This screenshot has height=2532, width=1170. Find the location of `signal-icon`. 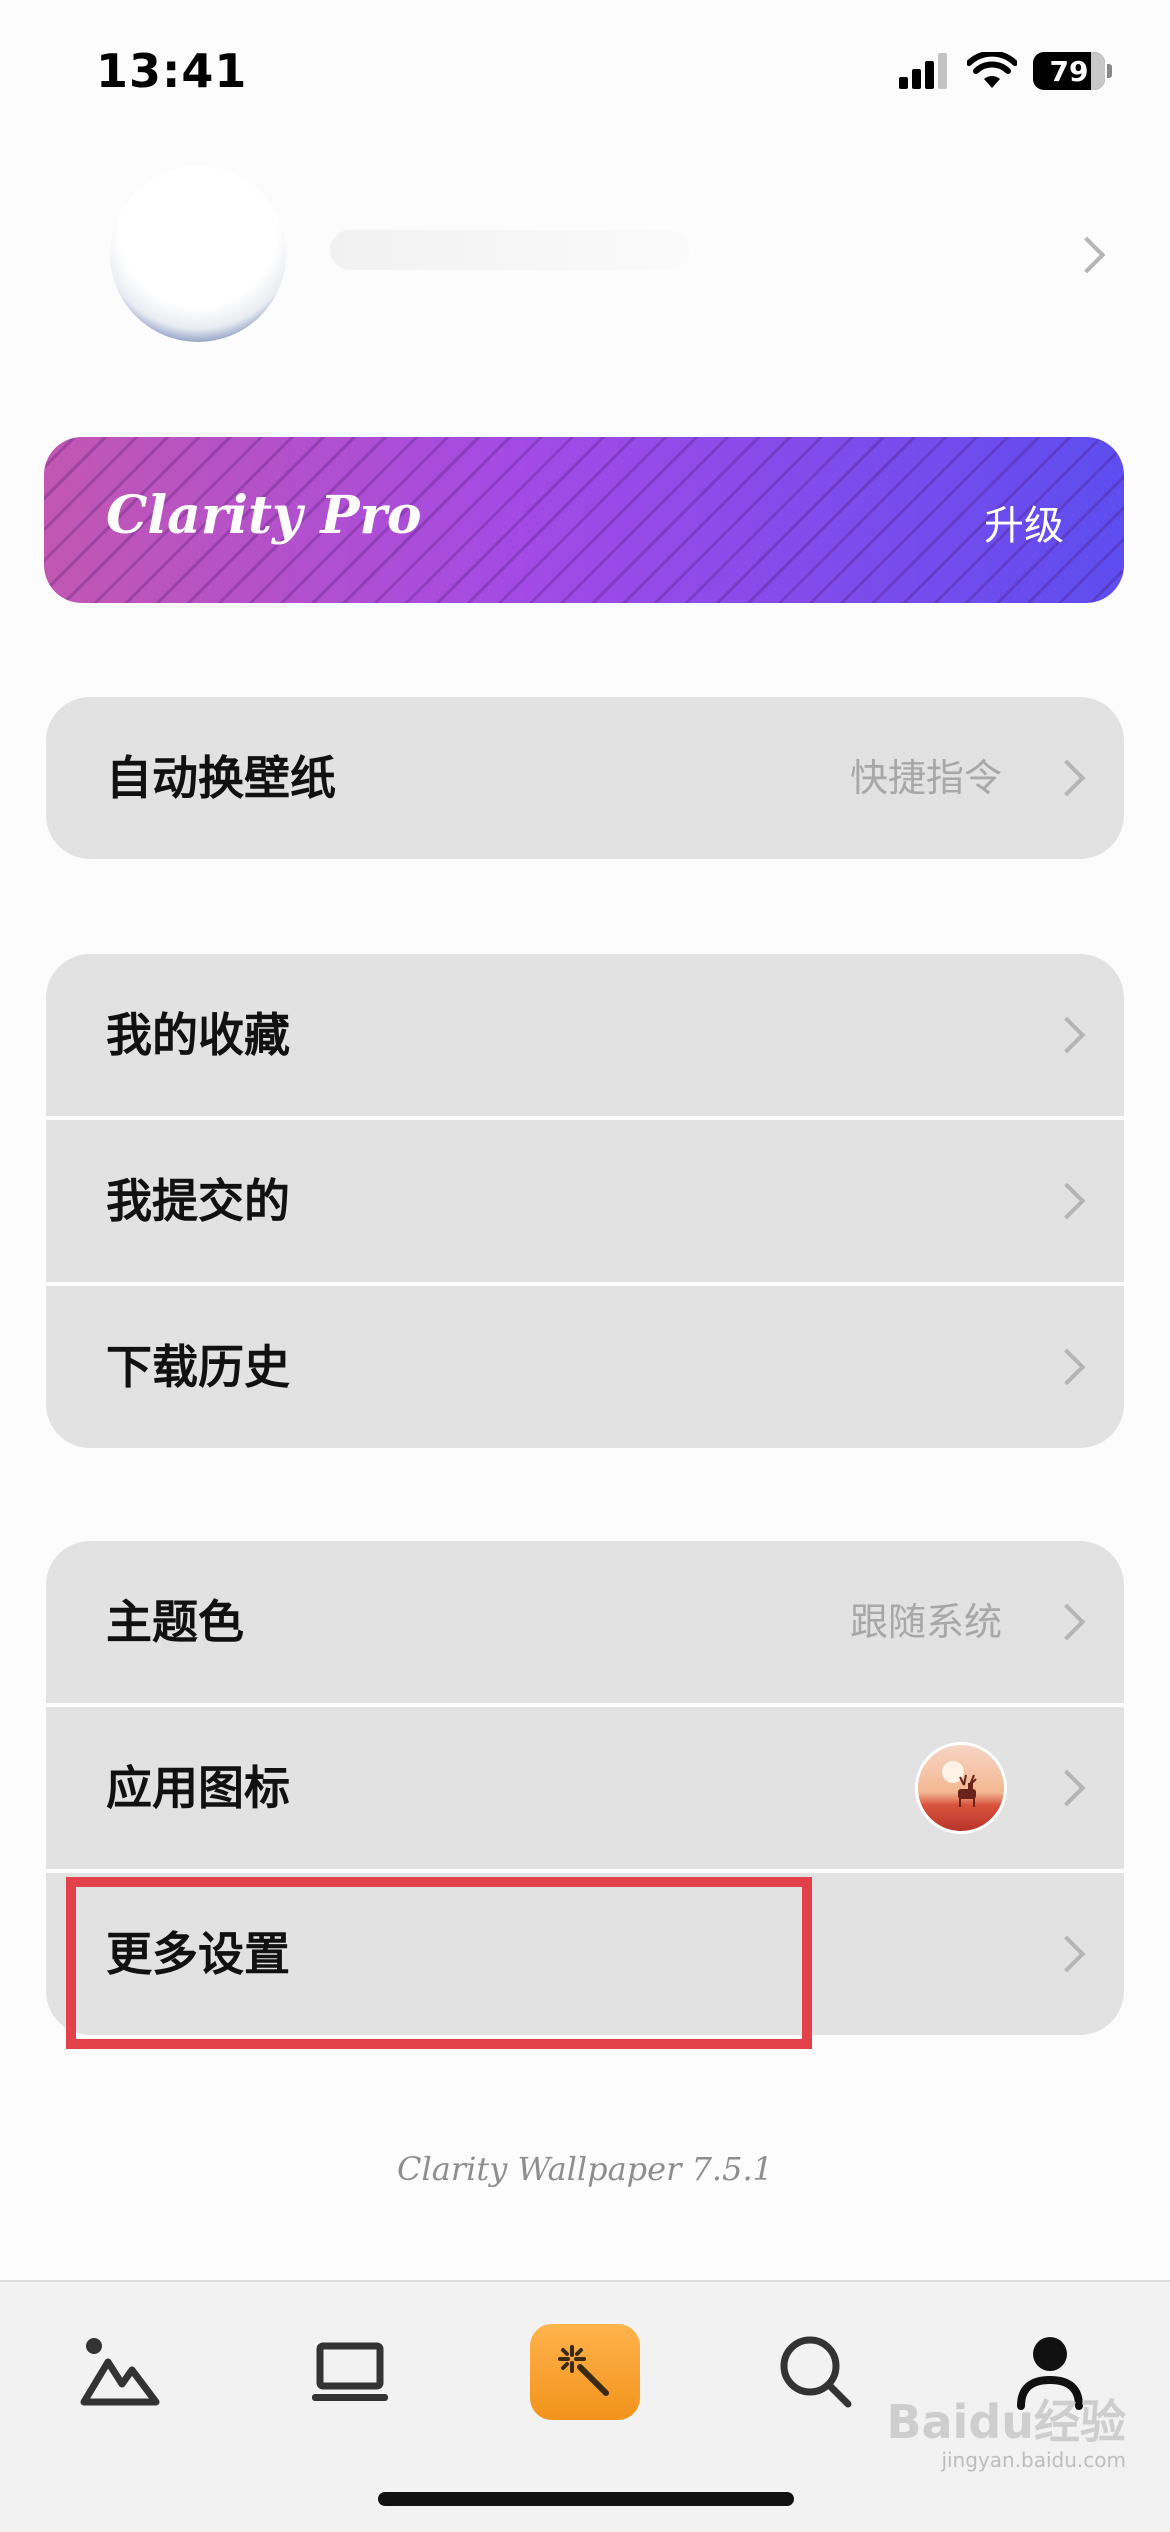

signal-icon is located at coordinates (923, 71).